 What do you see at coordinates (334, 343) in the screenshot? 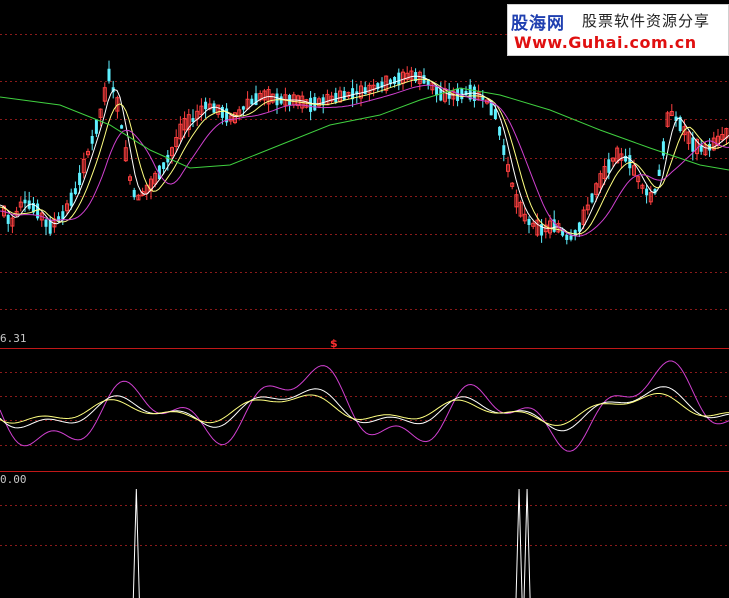
I see `dollar-marker: $` at bounding box center [334, 343].